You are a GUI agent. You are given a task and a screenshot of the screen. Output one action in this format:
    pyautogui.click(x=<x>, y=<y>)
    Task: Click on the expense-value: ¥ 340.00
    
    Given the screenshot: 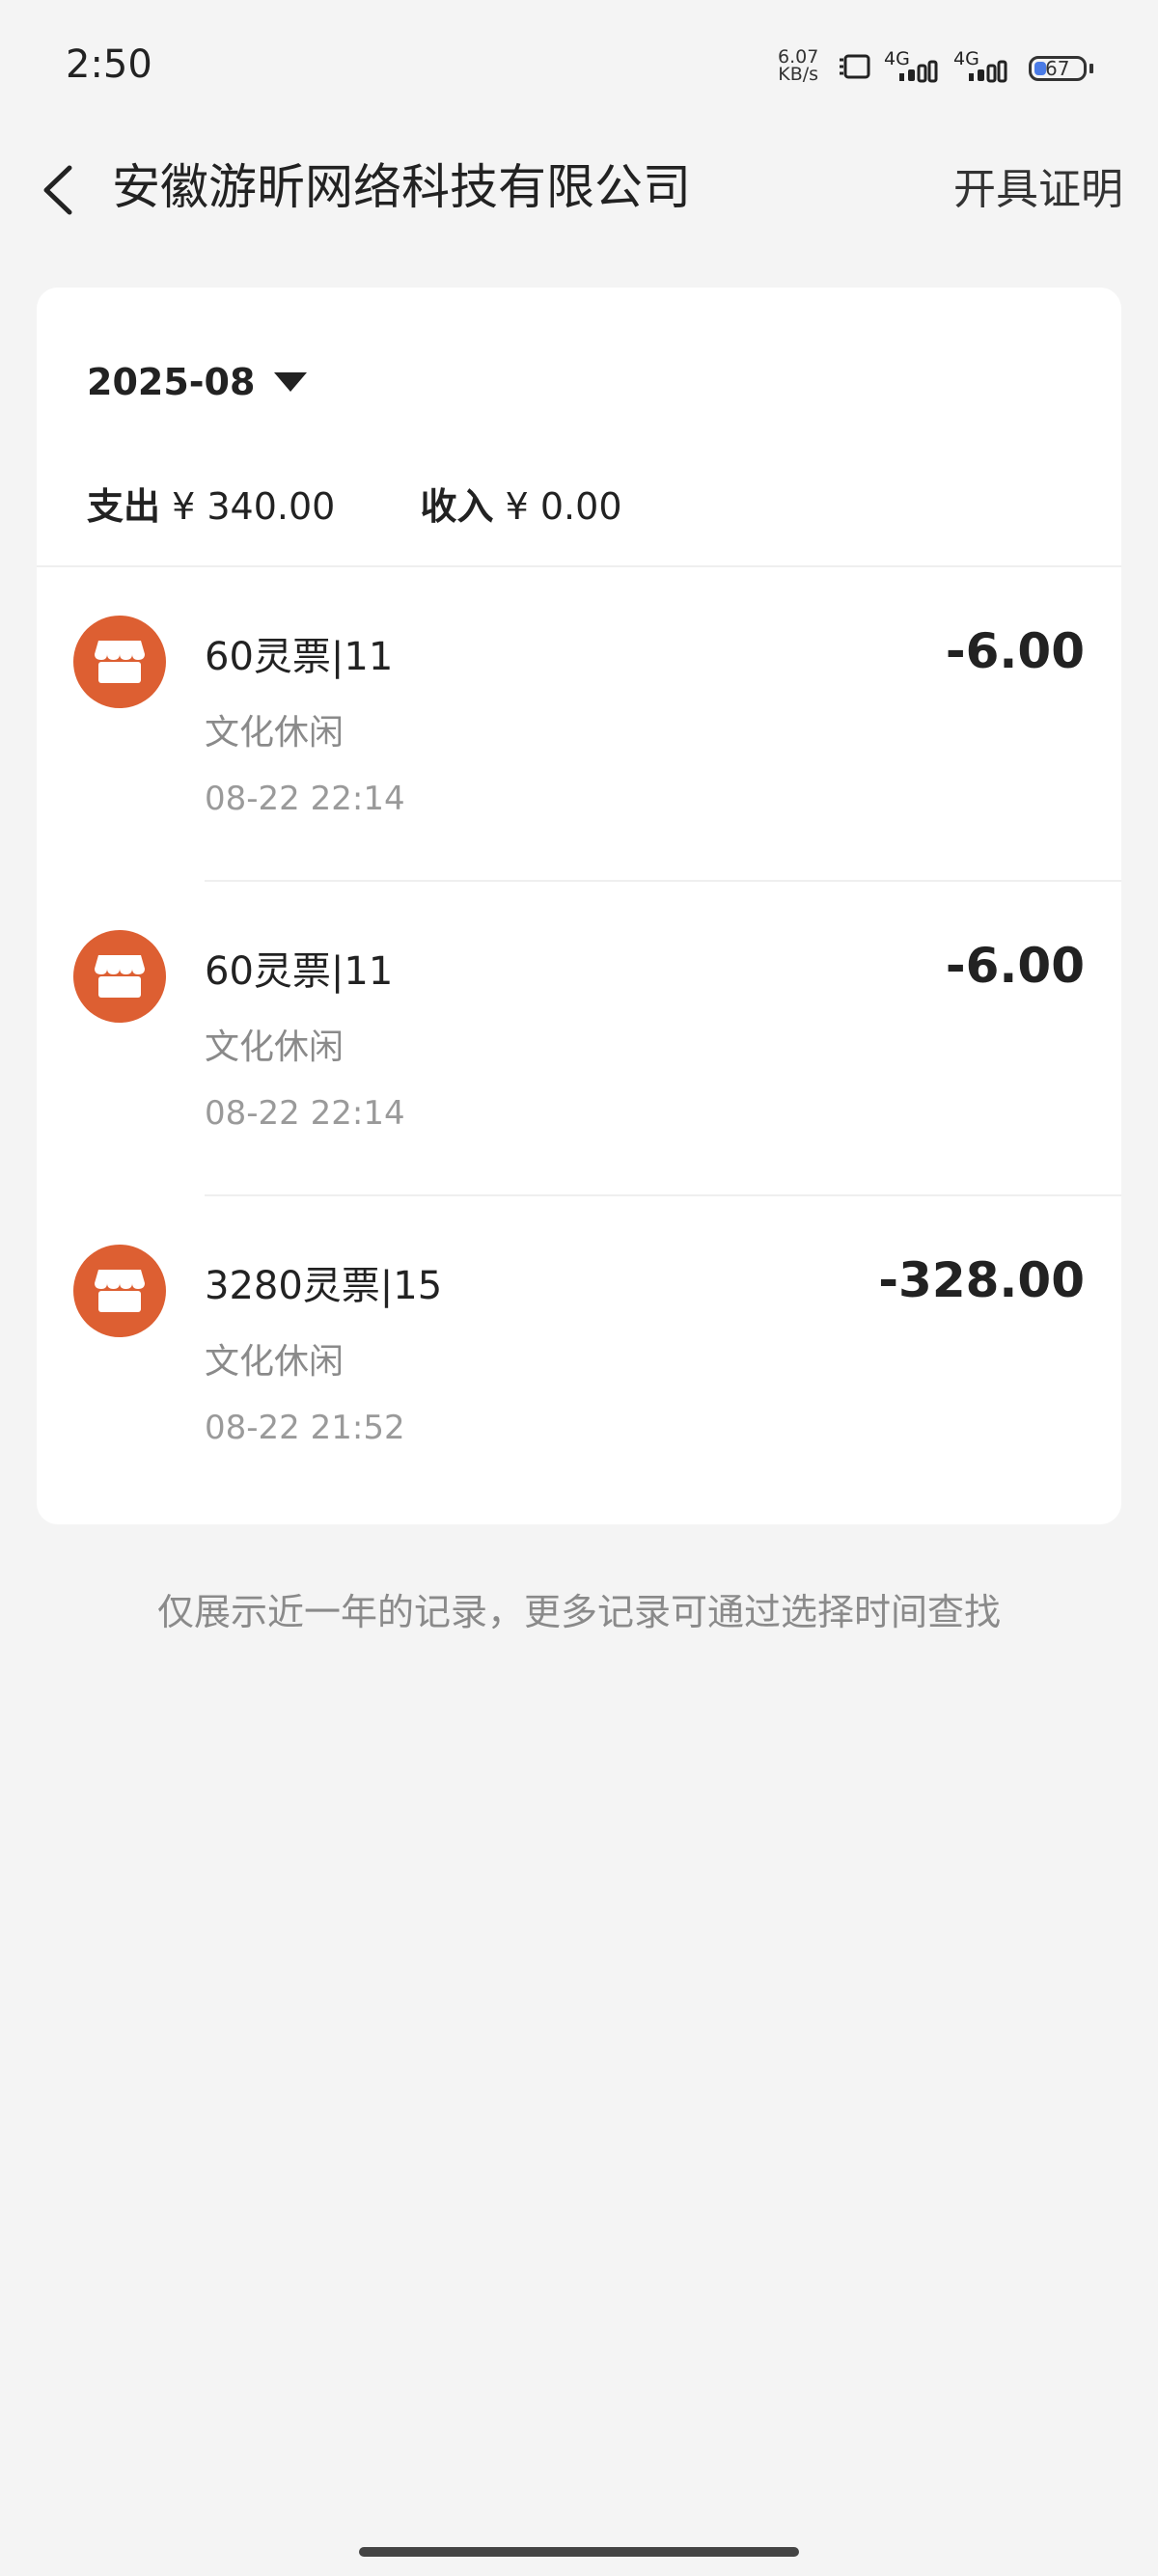 What is the action you would take?
    pyautogui.click(x=254, y=506)
    